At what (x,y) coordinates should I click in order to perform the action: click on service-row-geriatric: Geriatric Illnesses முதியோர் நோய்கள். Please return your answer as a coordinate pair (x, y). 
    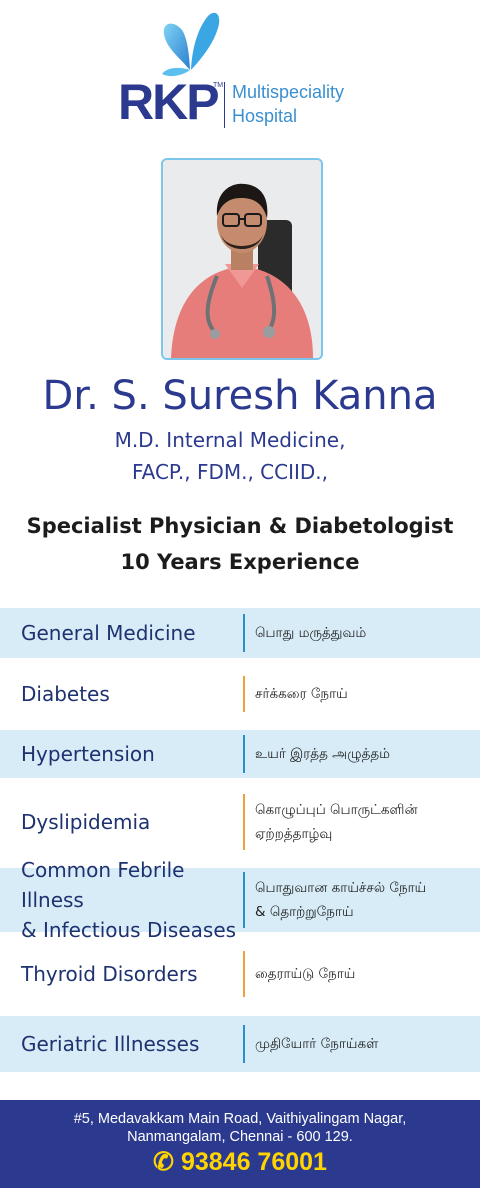
    Looking at the image, I should click on (240, 1044).